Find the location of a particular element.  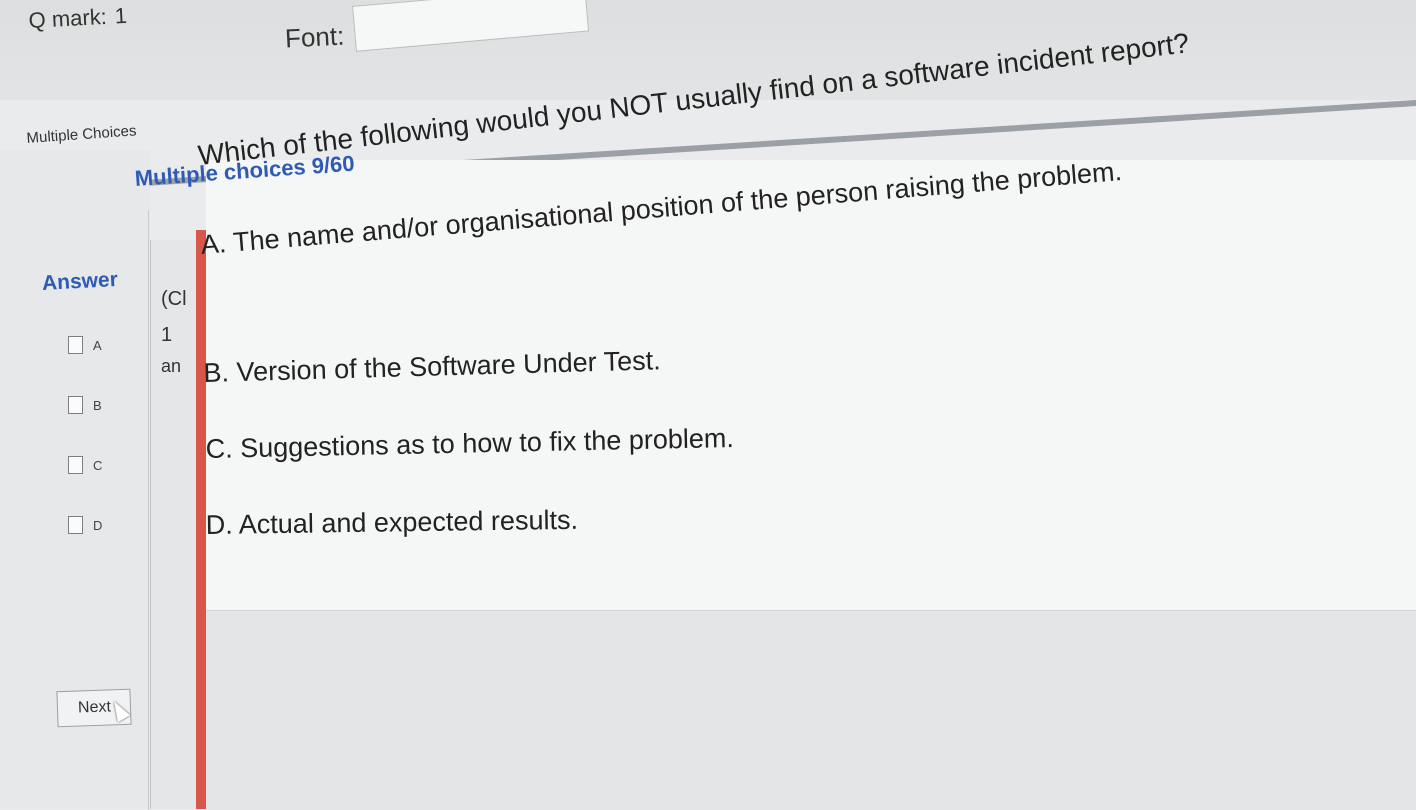

qmark-value: 1 is located at coordinates (121, 15).